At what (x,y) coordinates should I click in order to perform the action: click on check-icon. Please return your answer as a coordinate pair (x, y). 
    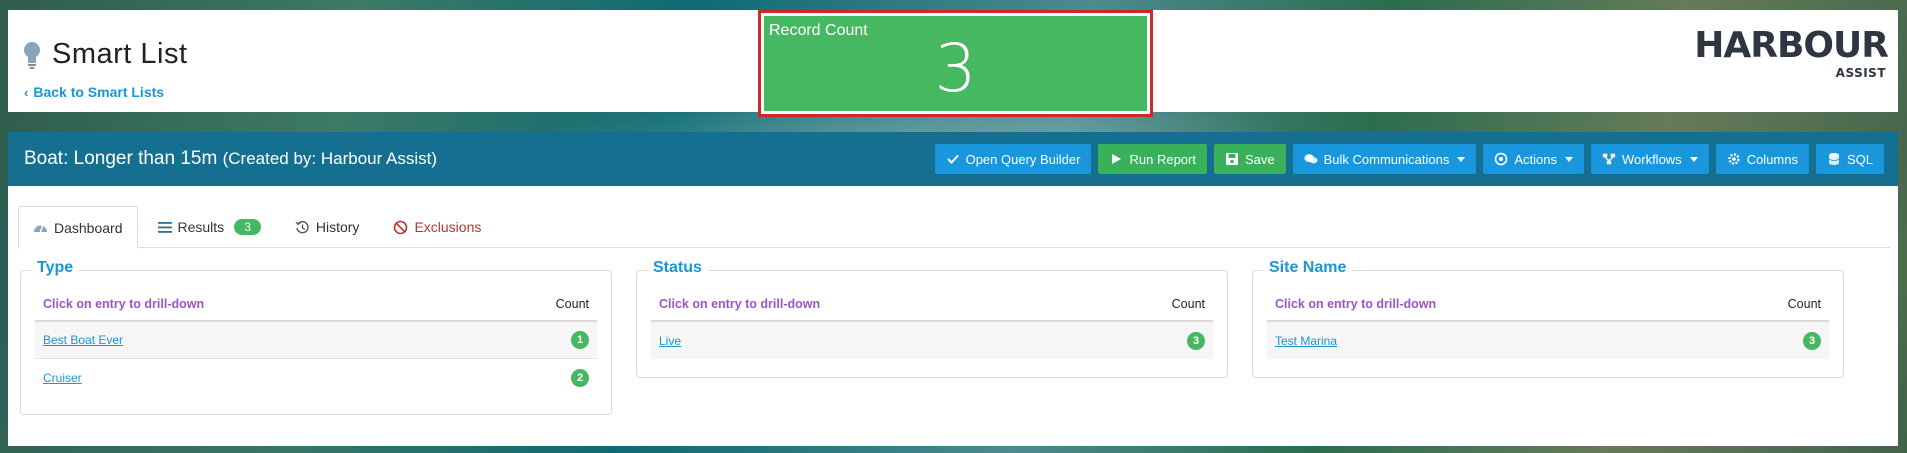
    Looking at the image, I should click on (952, 159).